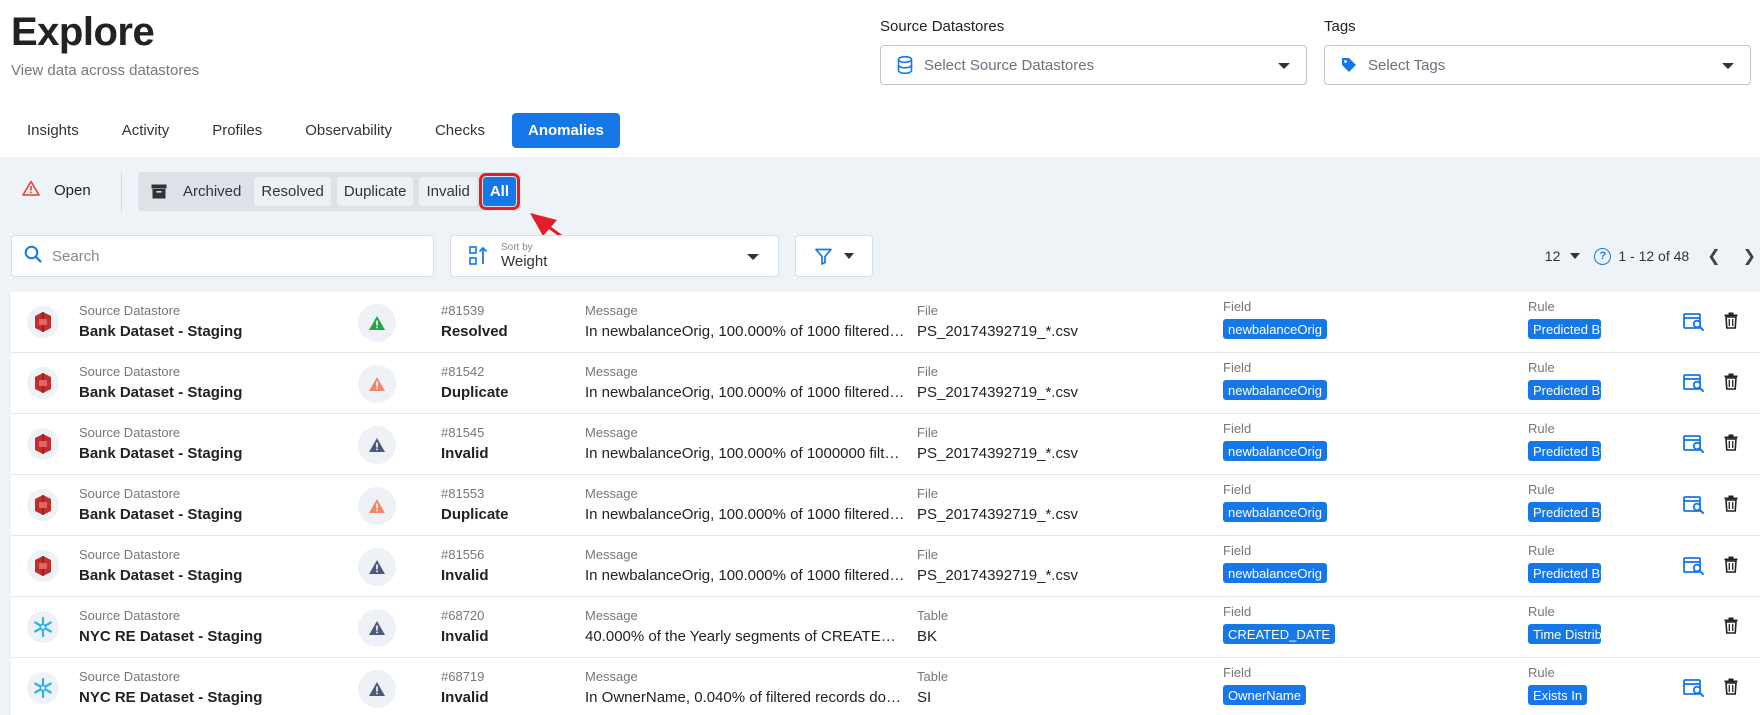 Image resolution: width=1760 pixels, height=715 pixels. I want to click on tab-observability: Observability, so click(348, 130).